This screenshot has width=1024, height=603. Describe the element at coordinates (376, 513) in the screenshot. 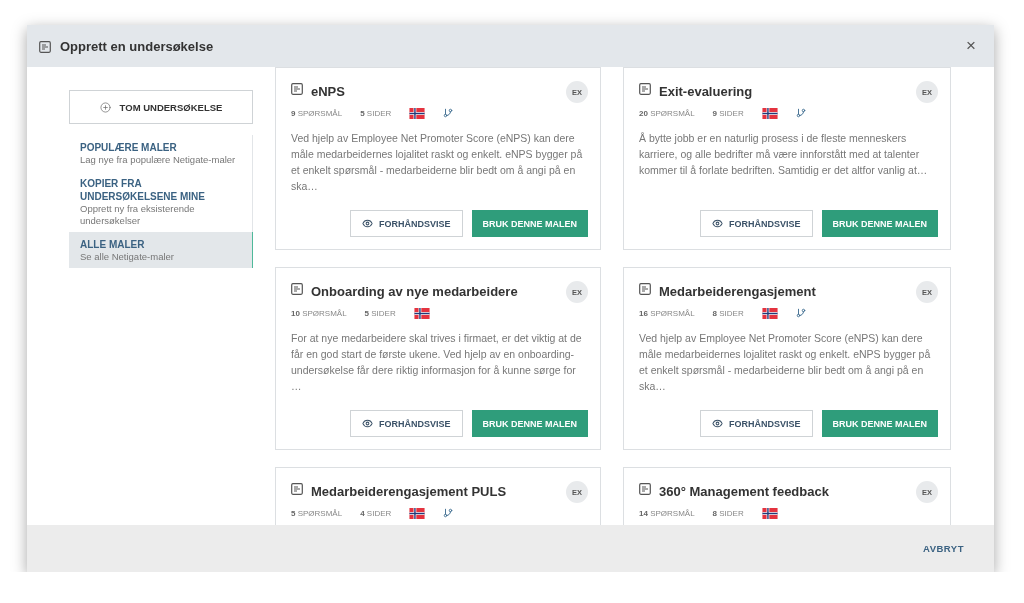

I see `page-count: 4 SIDER` at that location.